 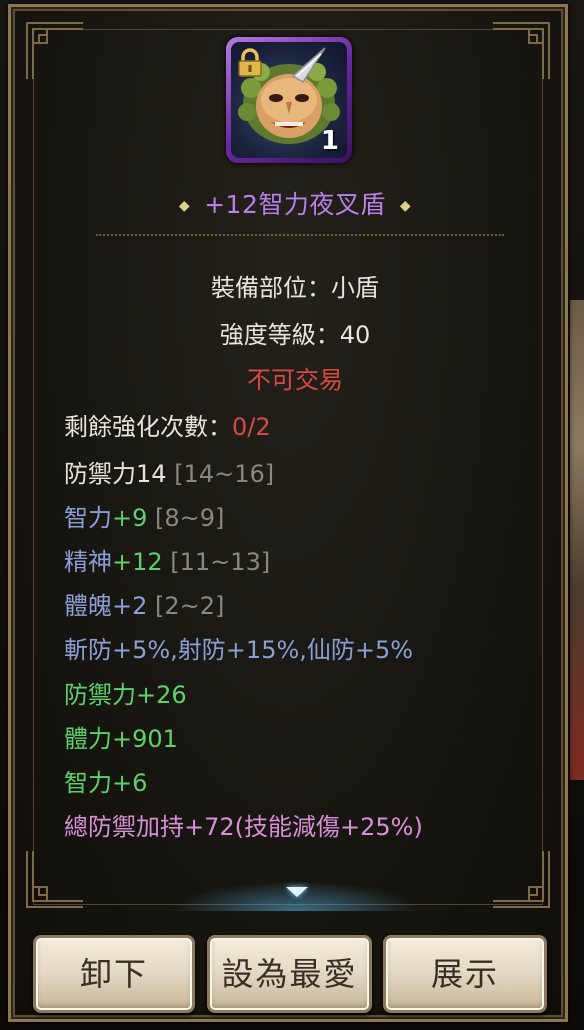 What do you see at coordinates (130, 518) in the screenshot?
I see `int-value: +9` at bounding box center [130, 518].